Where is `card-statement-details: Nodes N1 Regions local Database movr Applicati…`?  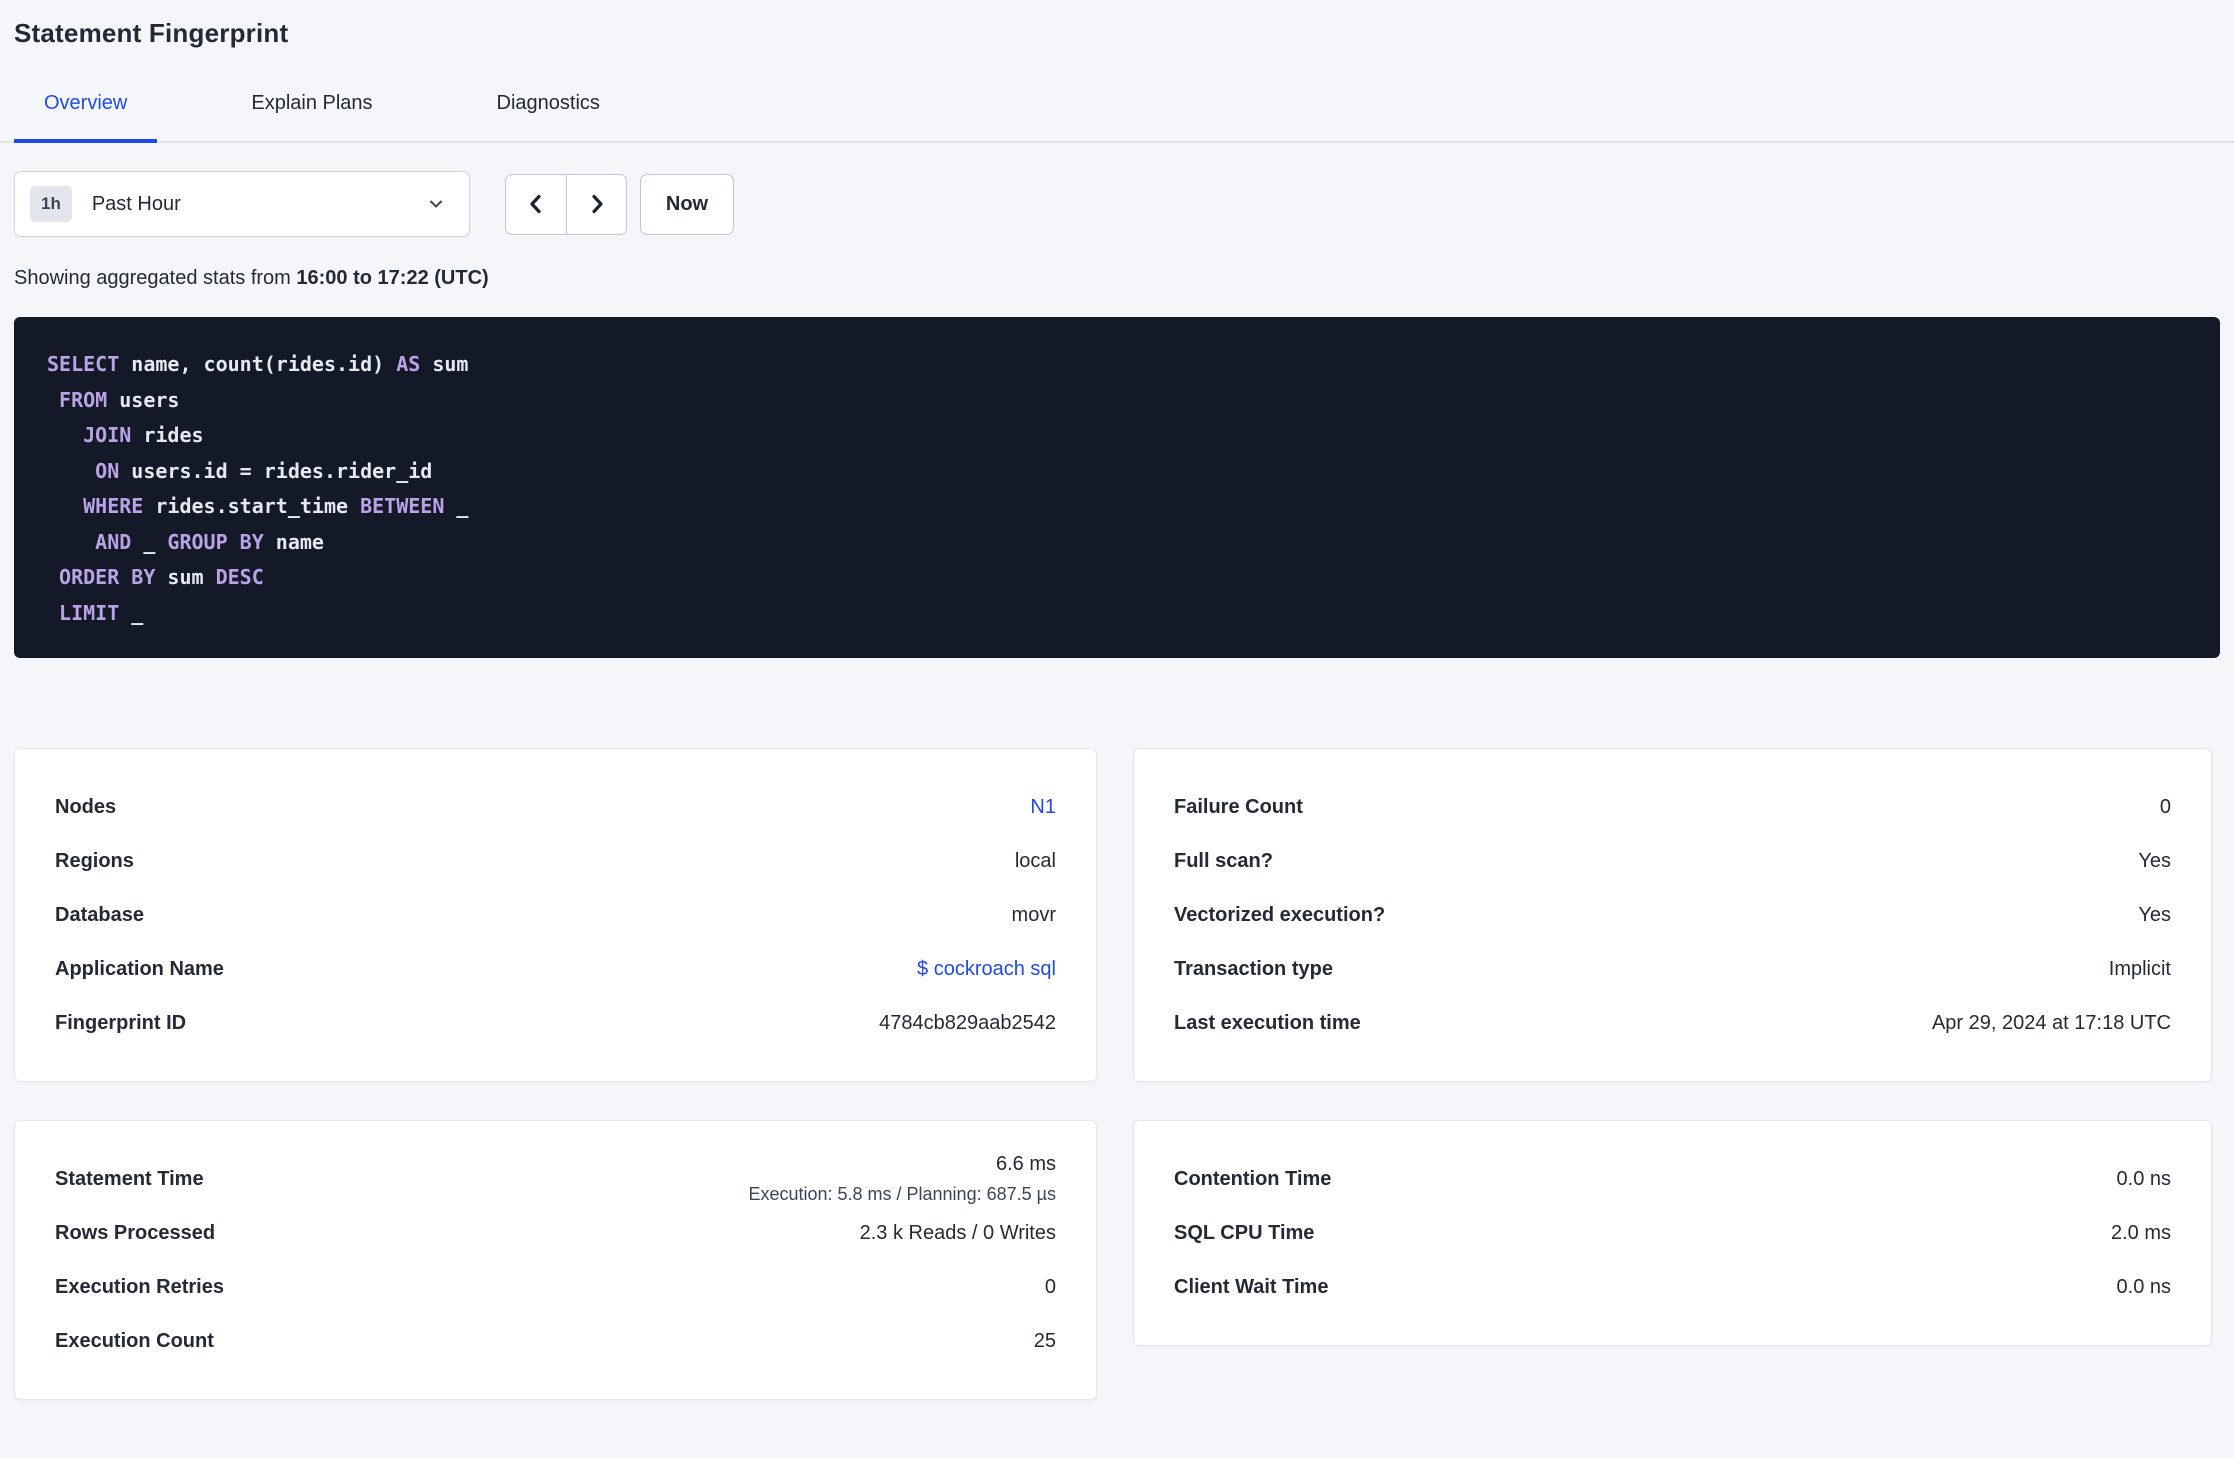
card-statement-details: Nodes N1 Regions local Database movr Applicati… is located at coordinates (555, 915).